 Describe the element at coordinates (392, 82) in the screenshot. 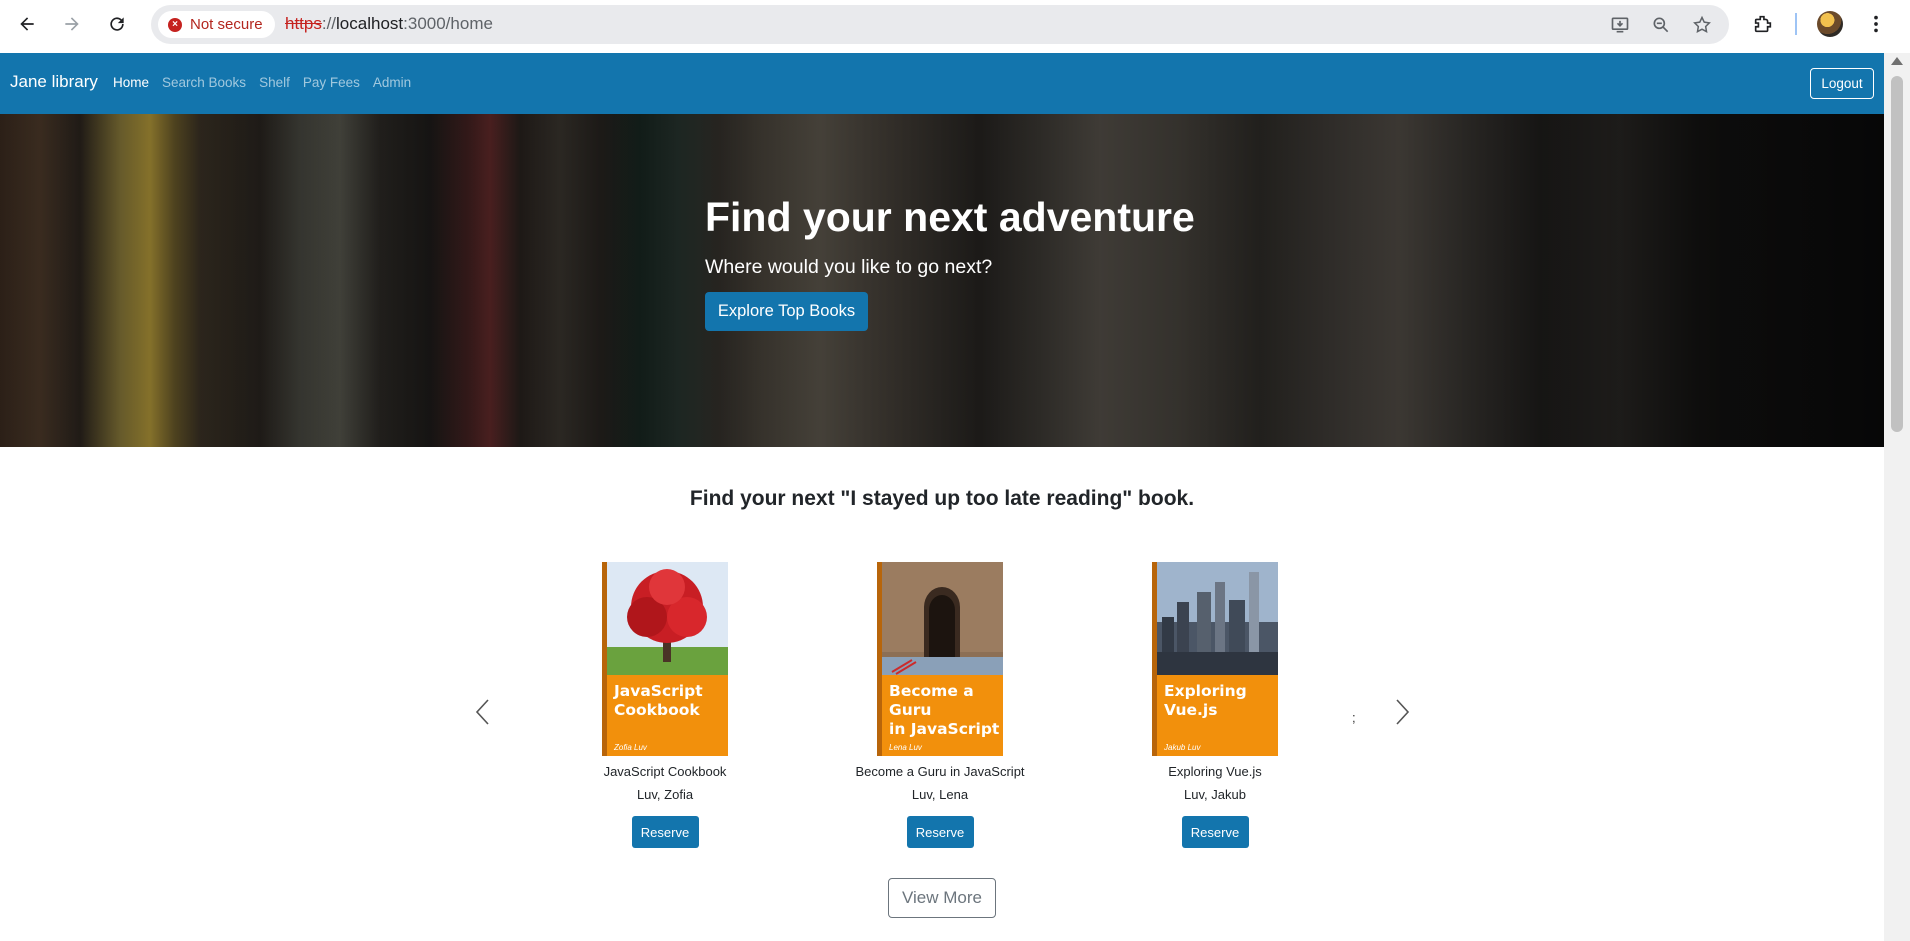

I see `nav-link-admin: Admin` at that location.